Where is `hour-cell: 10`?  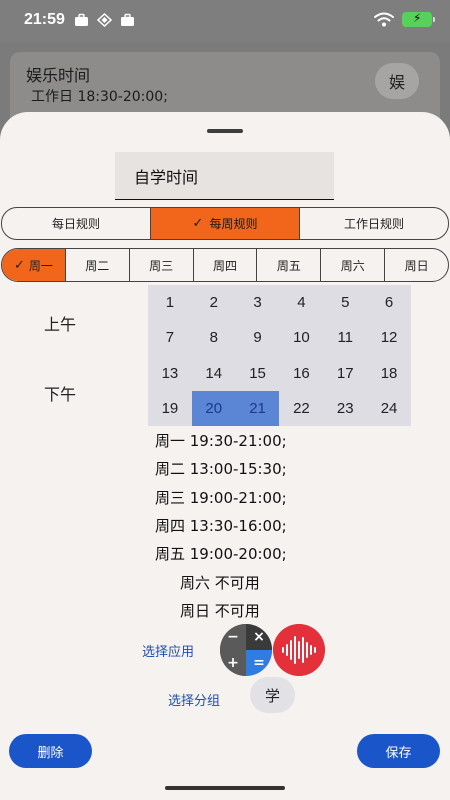
hour-cell: 10 is located at coordinates (301, 337).